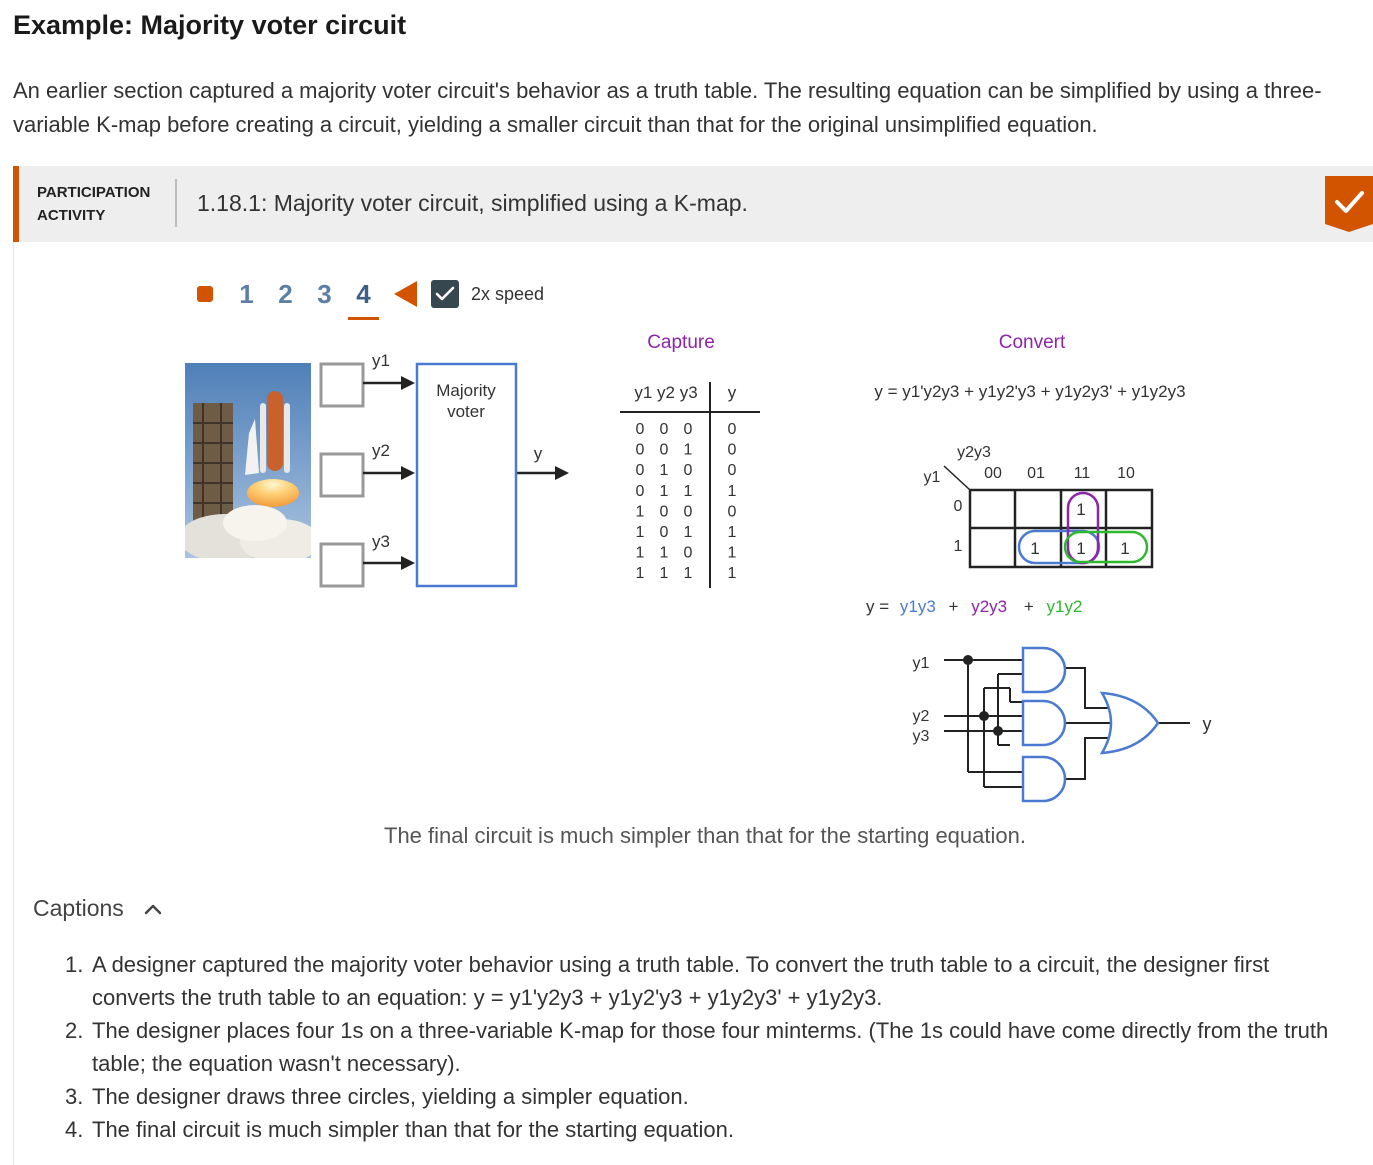 The width and height of the screenshot is (1373, 1165). What do you see at coordinates (381, 360) in the screenshot?
I see `input-label-y1: y1` at bounding box center [381, 360].